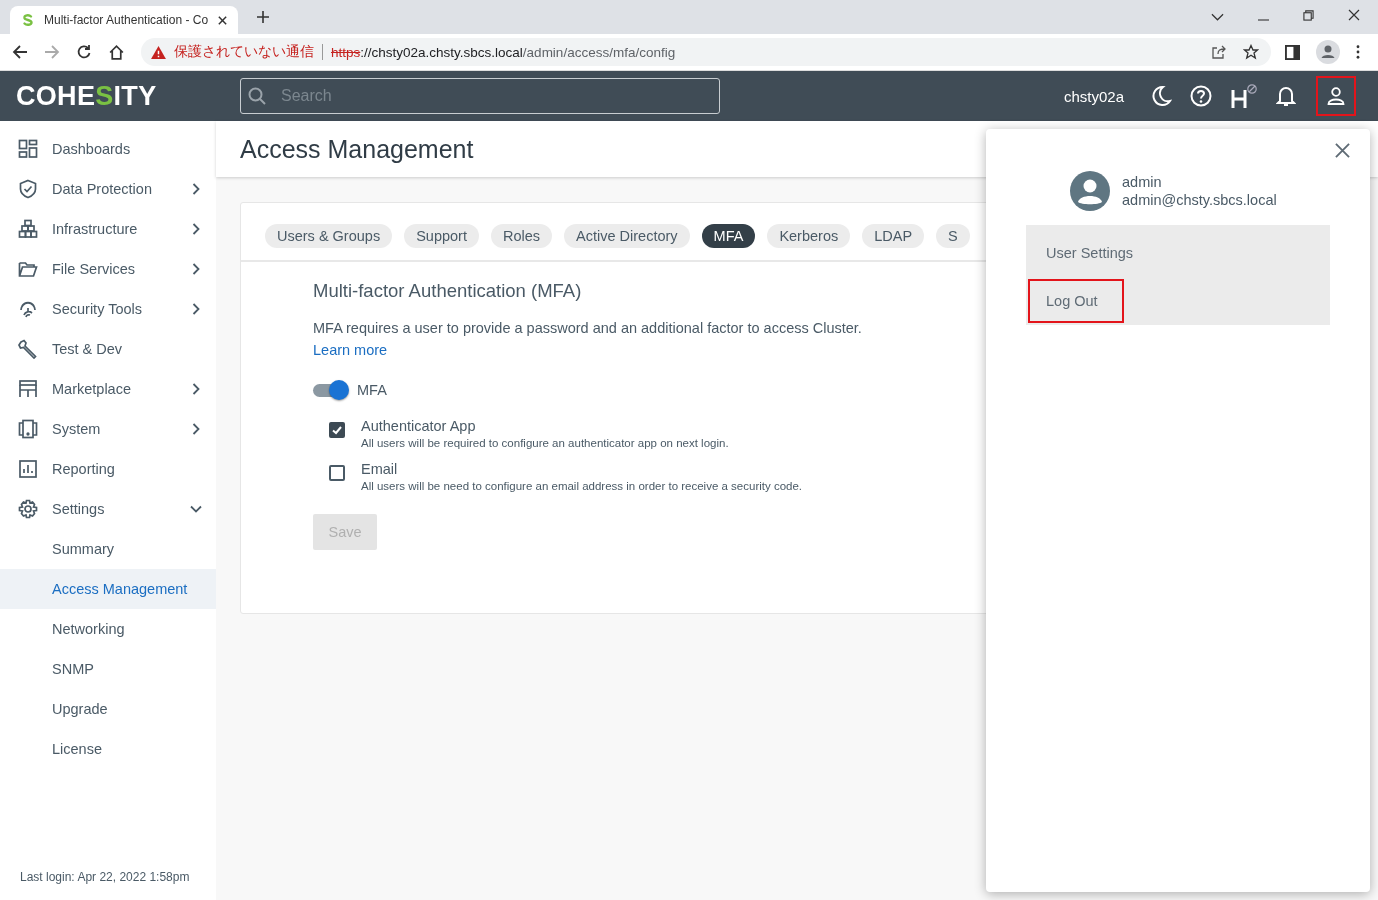  What do you see at coordinates (84, 52) in the screenshot?
I see `reload-icon` at bounding box center [84, 52].